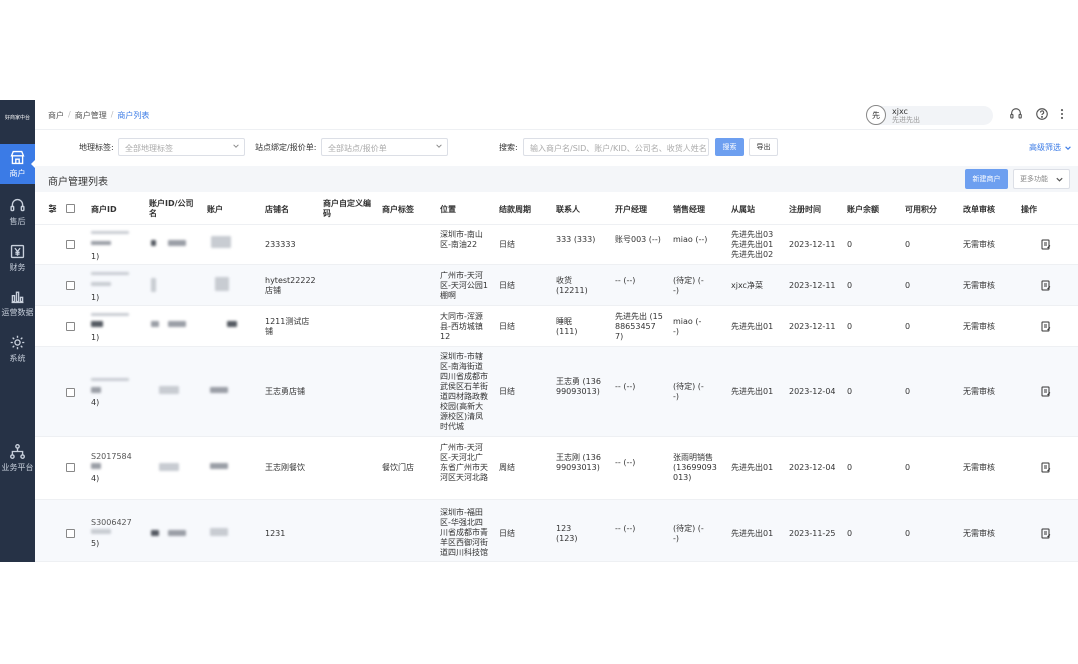 The image size is (1078, 664). I want to click on contact: 333 (333), so click(576, 239).